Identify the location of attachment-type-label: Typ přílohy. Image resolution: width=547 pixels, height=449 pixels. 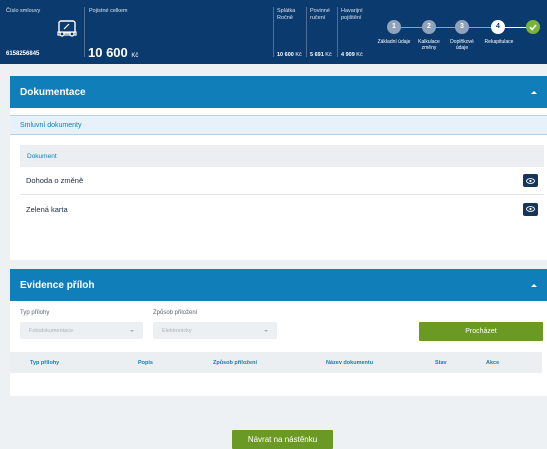
(35, 313).